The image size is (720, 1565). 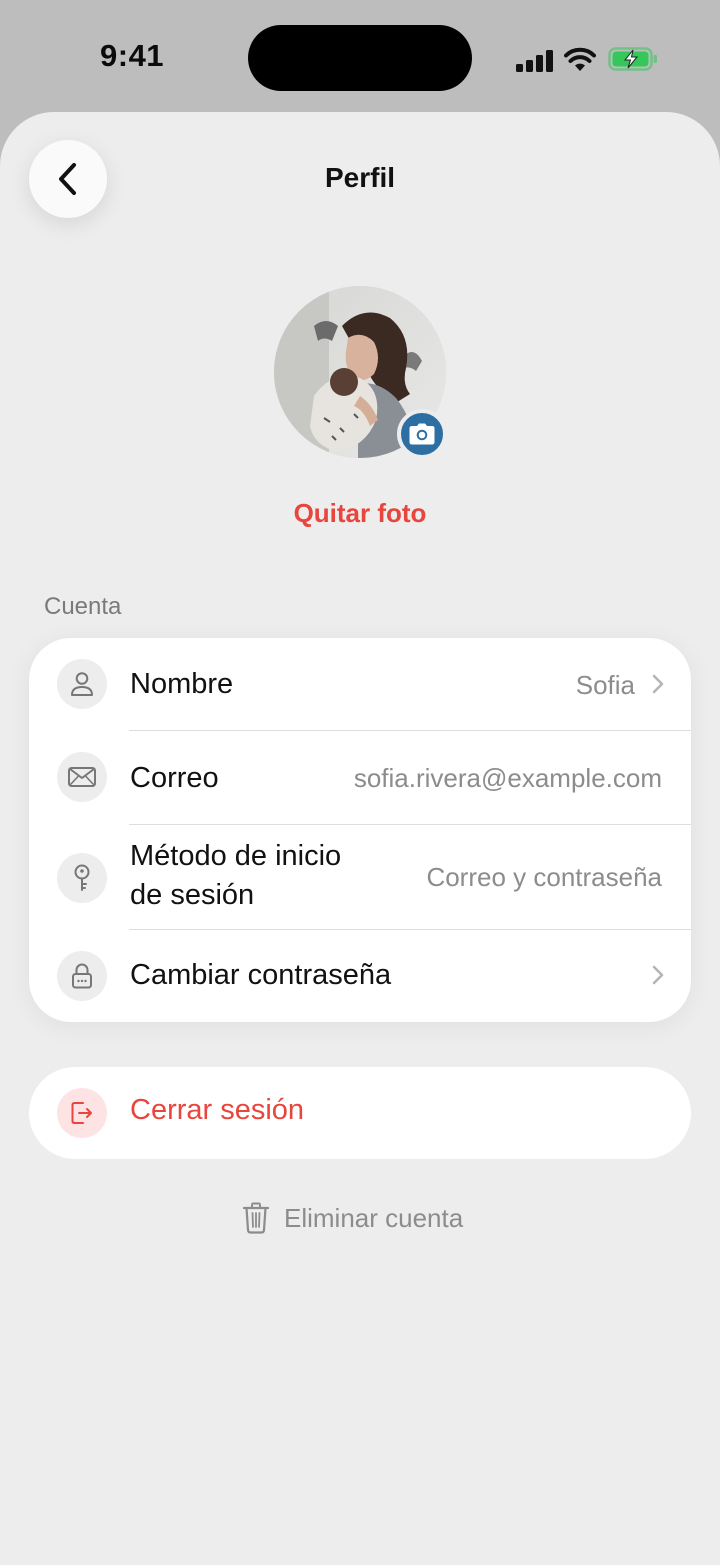 What do you see at coordinates (360, 372) in the screenshot?
I see `avatar-container` at bounding box center [360, 372].